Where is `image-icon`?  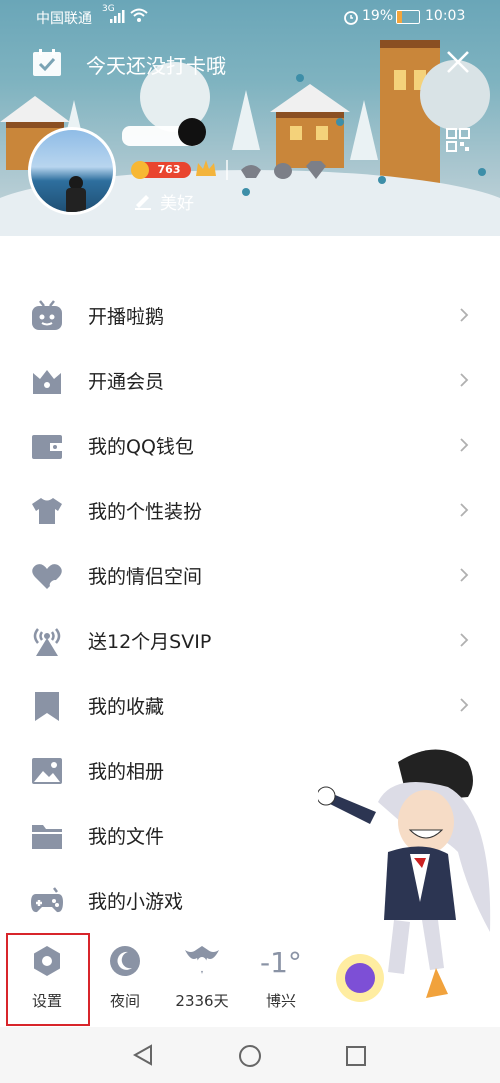 image-icon is located at coordinates (47, 771).